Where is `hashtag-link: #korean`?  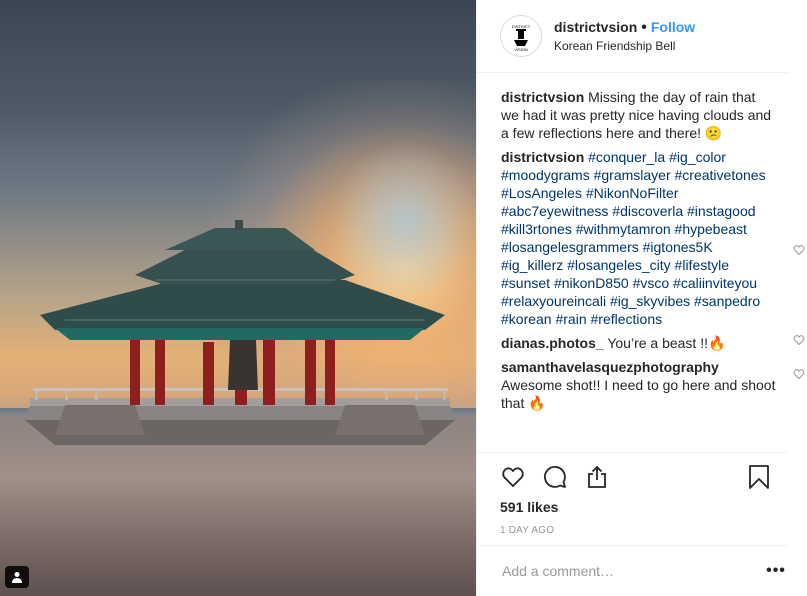
hashtag-link: #korean is located at coordinates (526, 319).